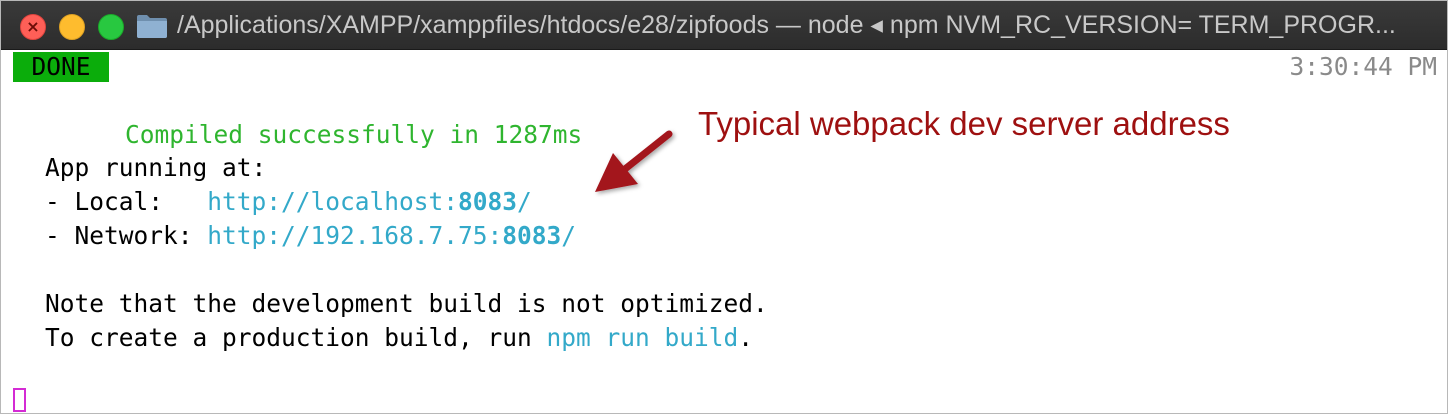  I want to click on network-url-line: - Network: http://192.168.7.75:8083/, so click(310, 236).